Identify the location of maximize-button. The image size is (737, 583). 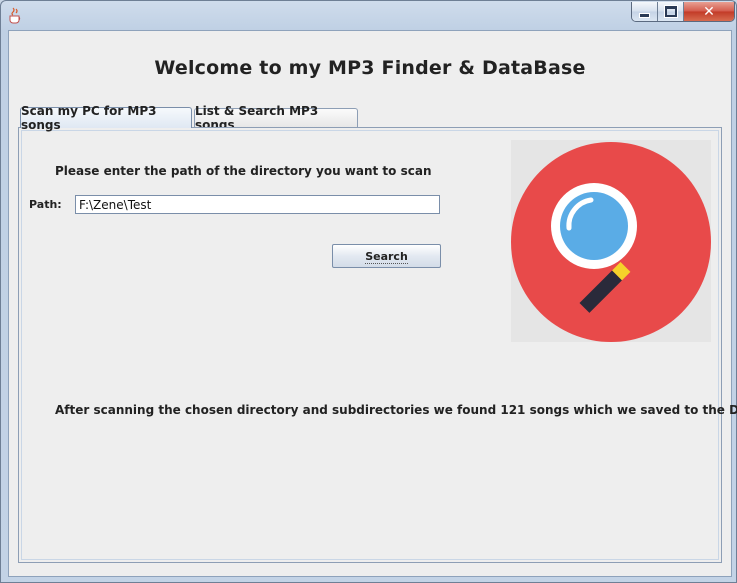
(671, 11).